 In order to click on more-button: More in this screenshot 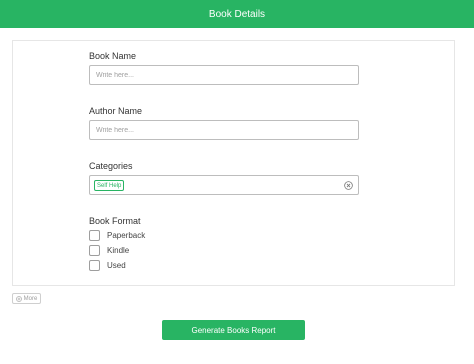, I will do `click(26, 298)`.